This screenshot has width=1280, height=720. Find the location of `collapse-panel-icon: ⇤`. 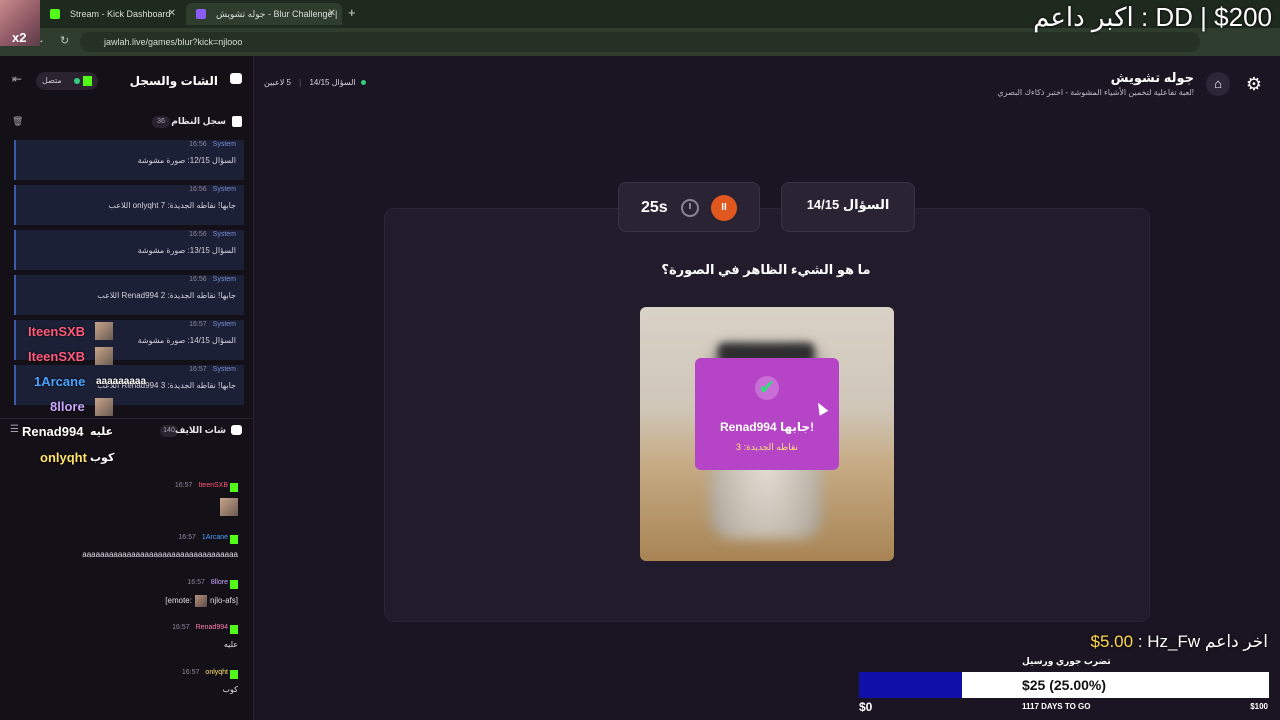

collapse-panel-icon: ⇤ is located at coordinates (17, 79).